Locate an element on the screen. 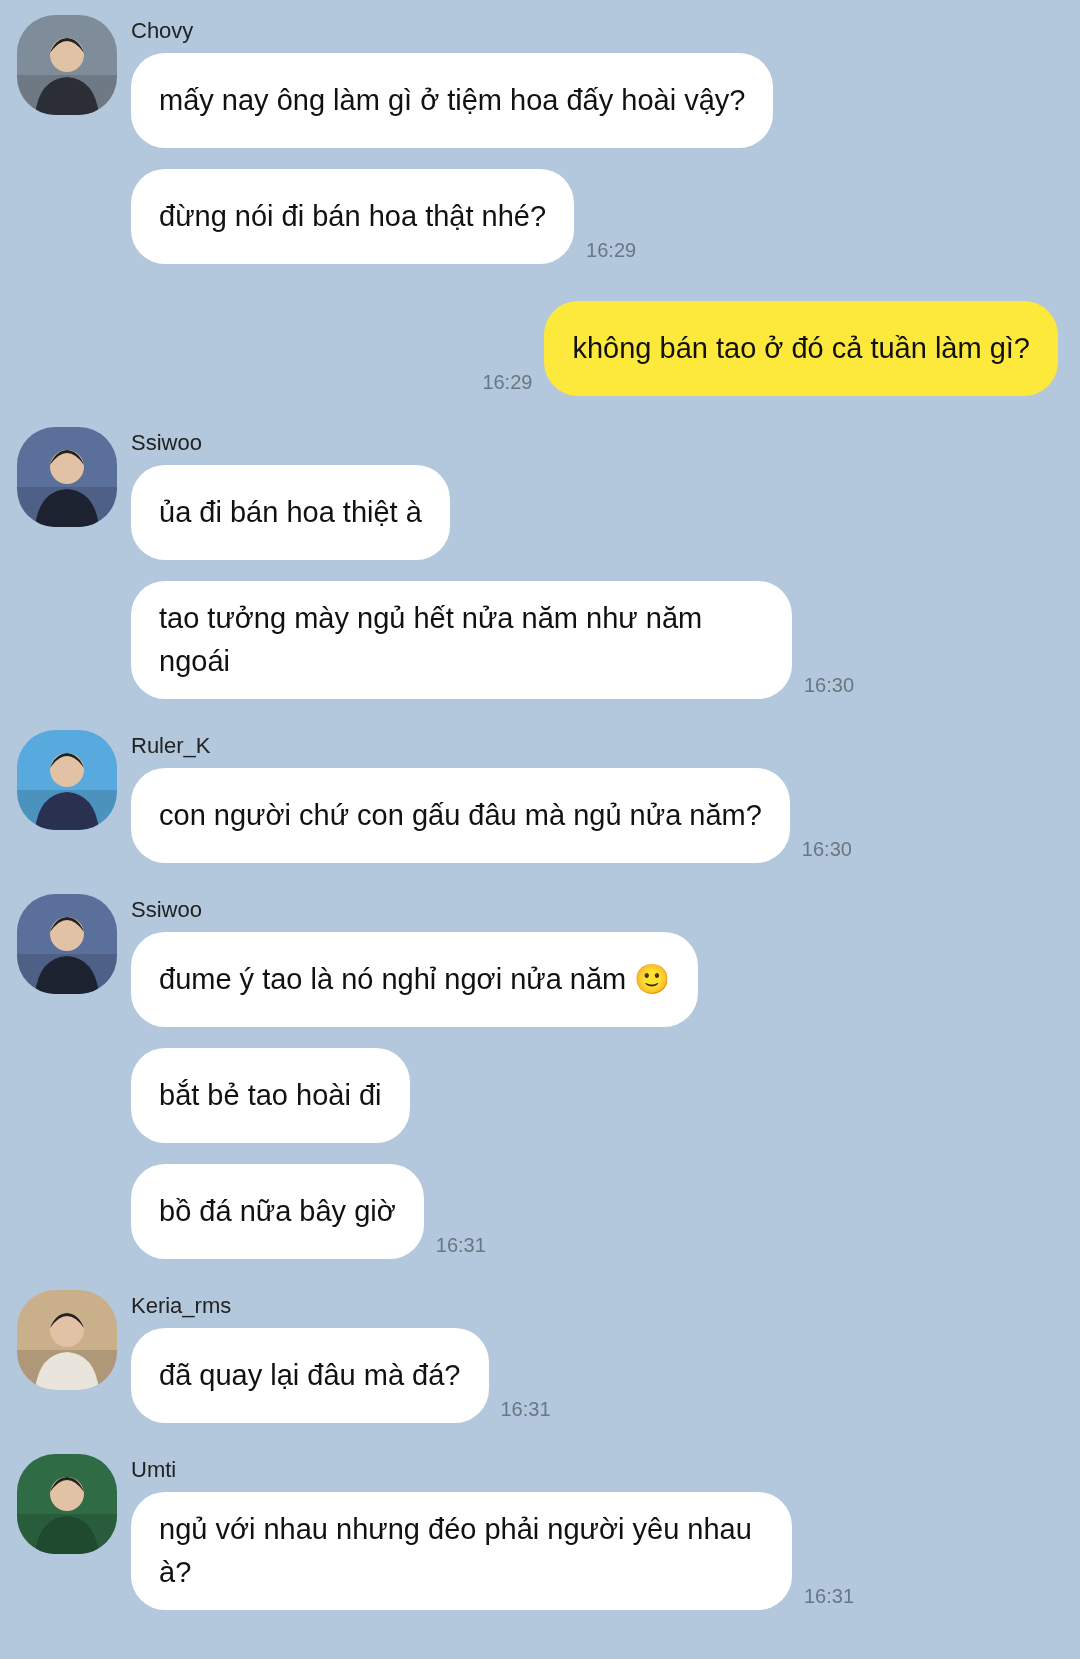  message-bubble: mấy nay ông làm gì ở tiệm hoa đấy hoài vậy? is located at coordinates (452, 100).